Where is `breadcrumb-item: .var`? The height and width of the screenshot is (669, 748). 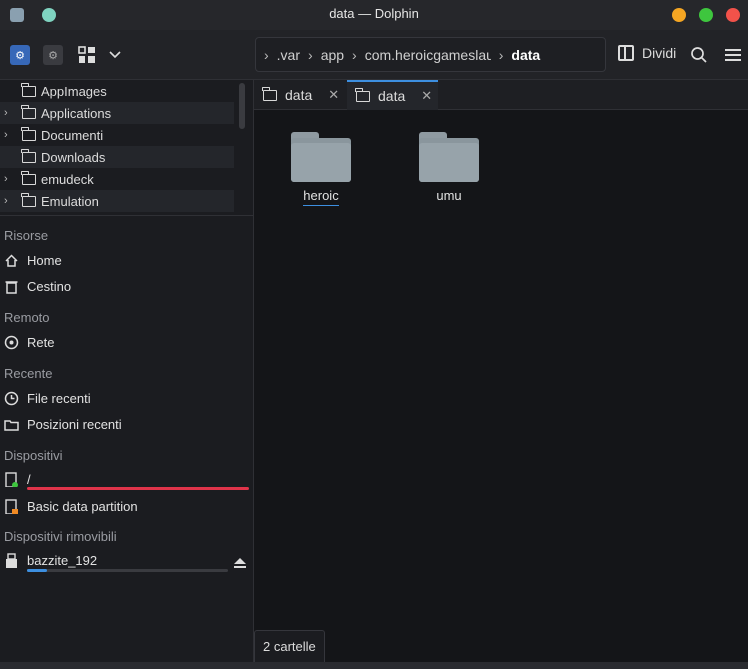 breadcrumb-item: .var is located at coordinates (288, 55).